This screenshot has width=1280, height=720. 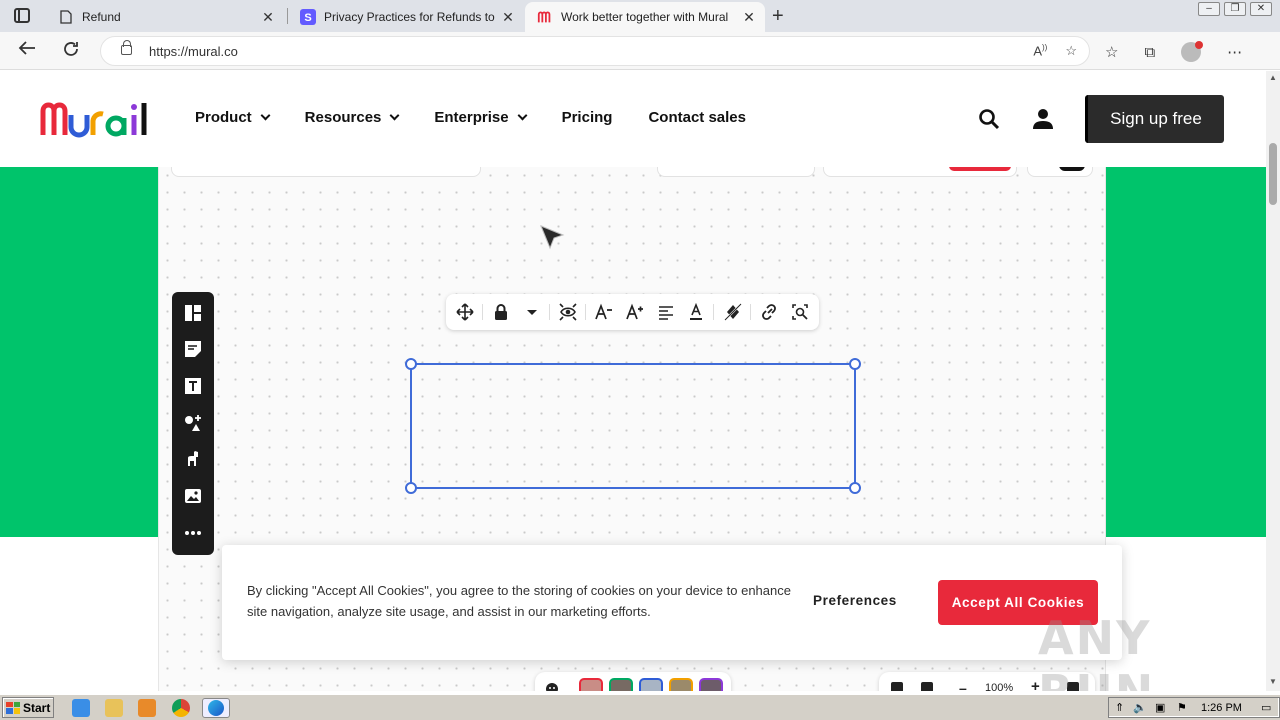 I want to click on resize-handle-top-left, so click(x=411, y=364).